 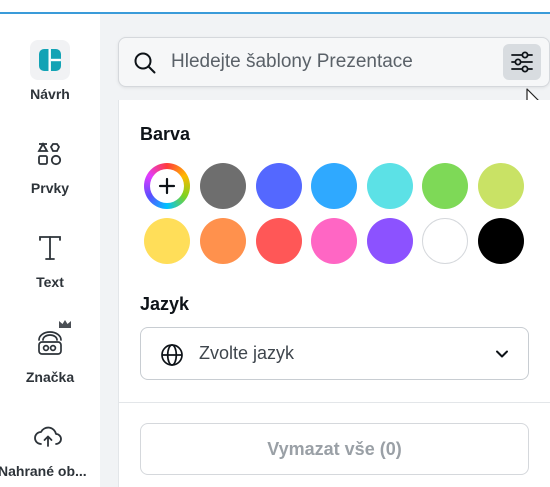 What do you see at coordinates (50, 94) in the screenshot?
I see `sidebar-item-label: Návrh` at bounding box center [50, 94].